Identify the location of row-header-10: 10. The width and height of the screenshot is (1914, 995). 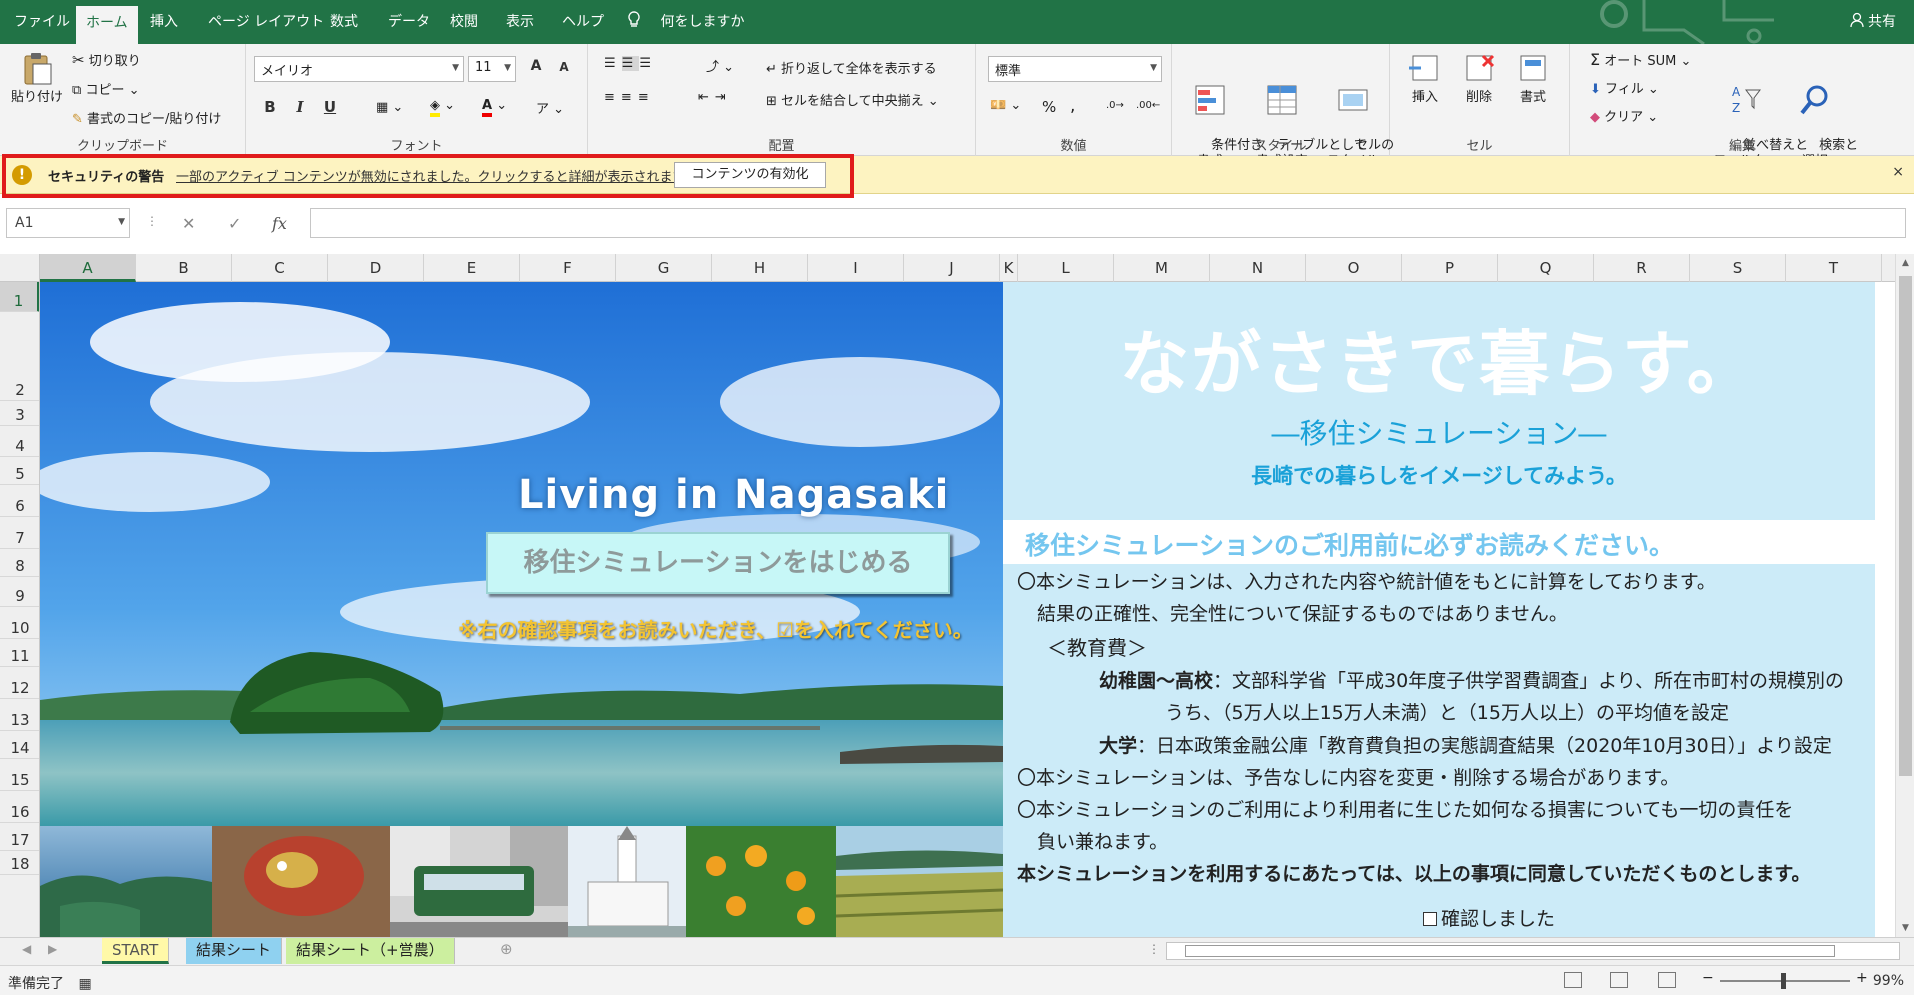
(19, 623).